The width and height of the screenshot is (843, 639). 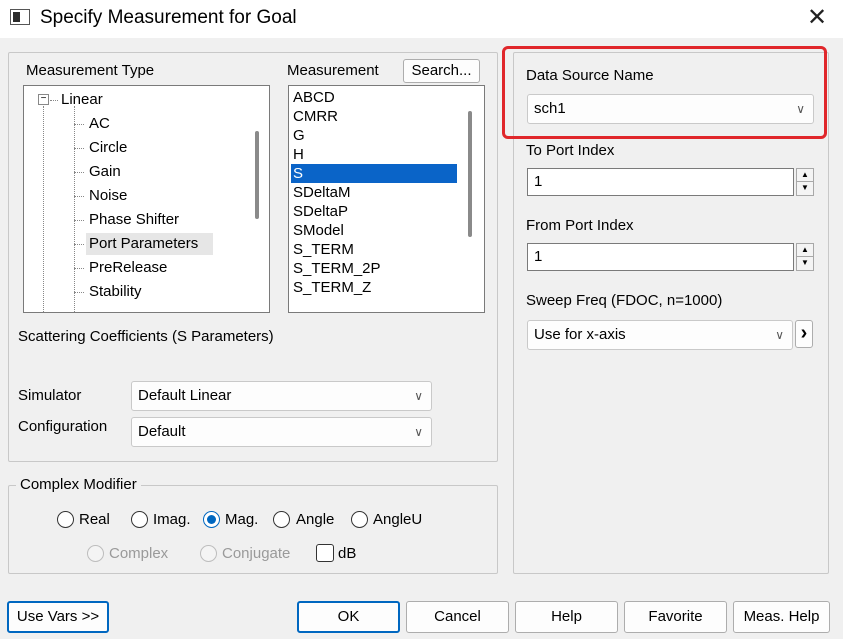 I want to click on radio-complex-label: Complex, so click(x=139, y=553).